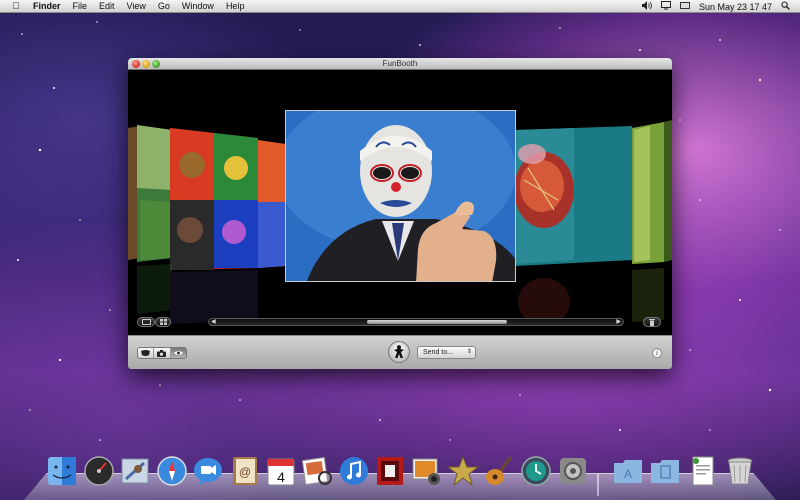  Describe the element at coordinates (437, 322) in the screenshot. I see `scroll-thumb` at that location.